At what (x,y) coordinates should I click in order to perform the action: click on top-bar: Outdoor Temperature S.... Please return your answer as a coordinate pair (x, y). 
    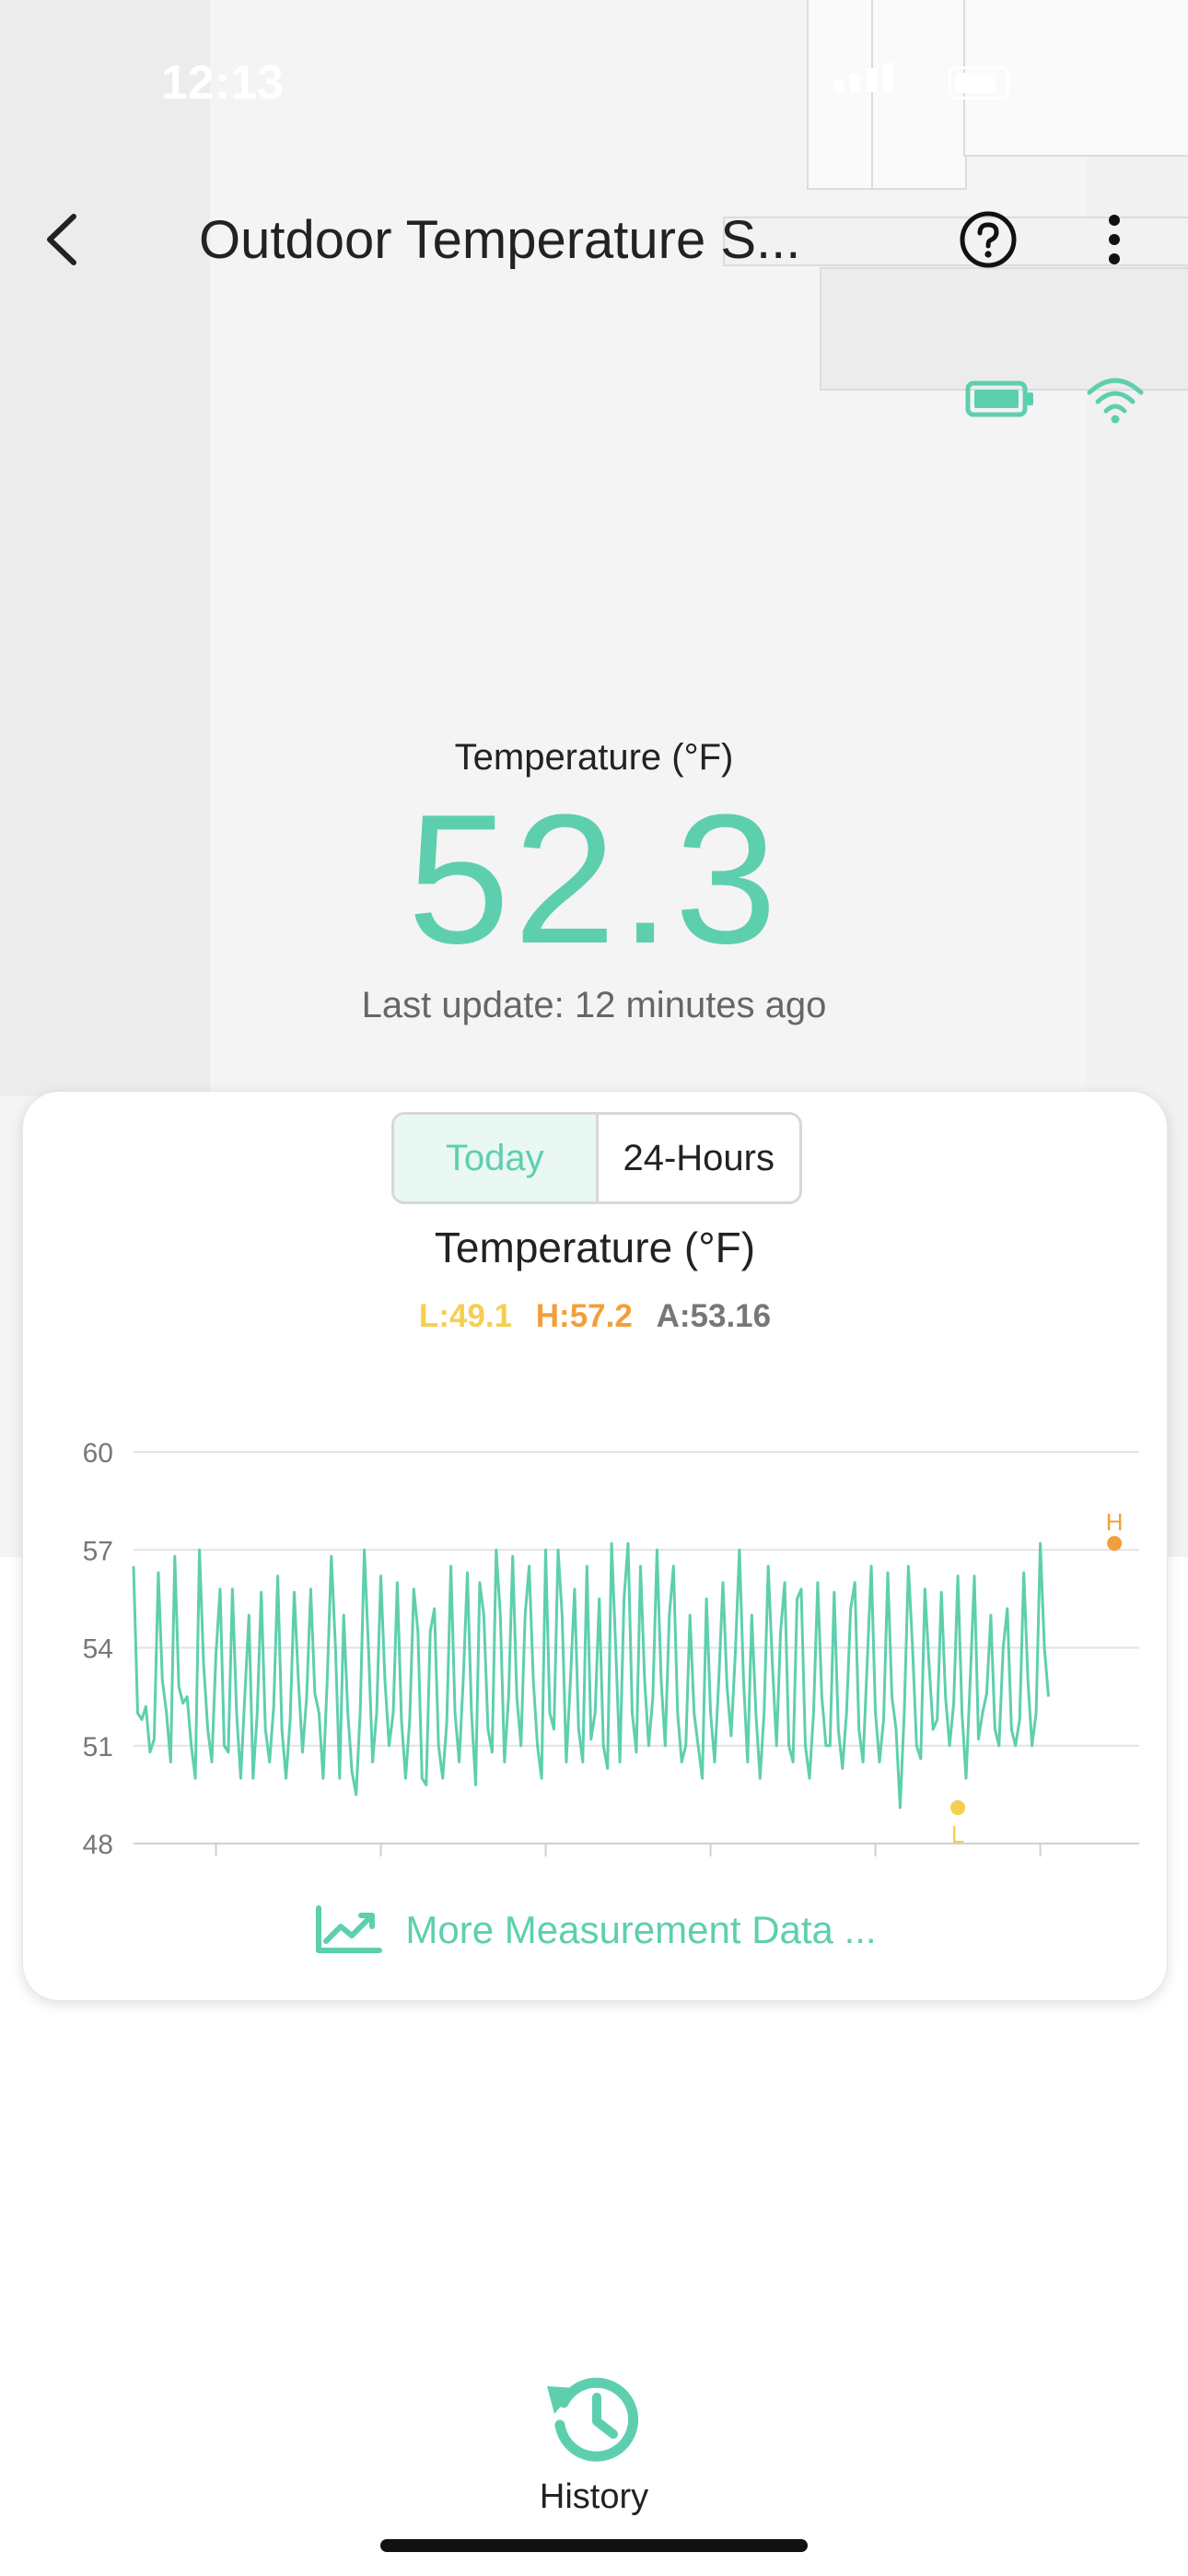
    Looking at the image, I should click on (594, 239).